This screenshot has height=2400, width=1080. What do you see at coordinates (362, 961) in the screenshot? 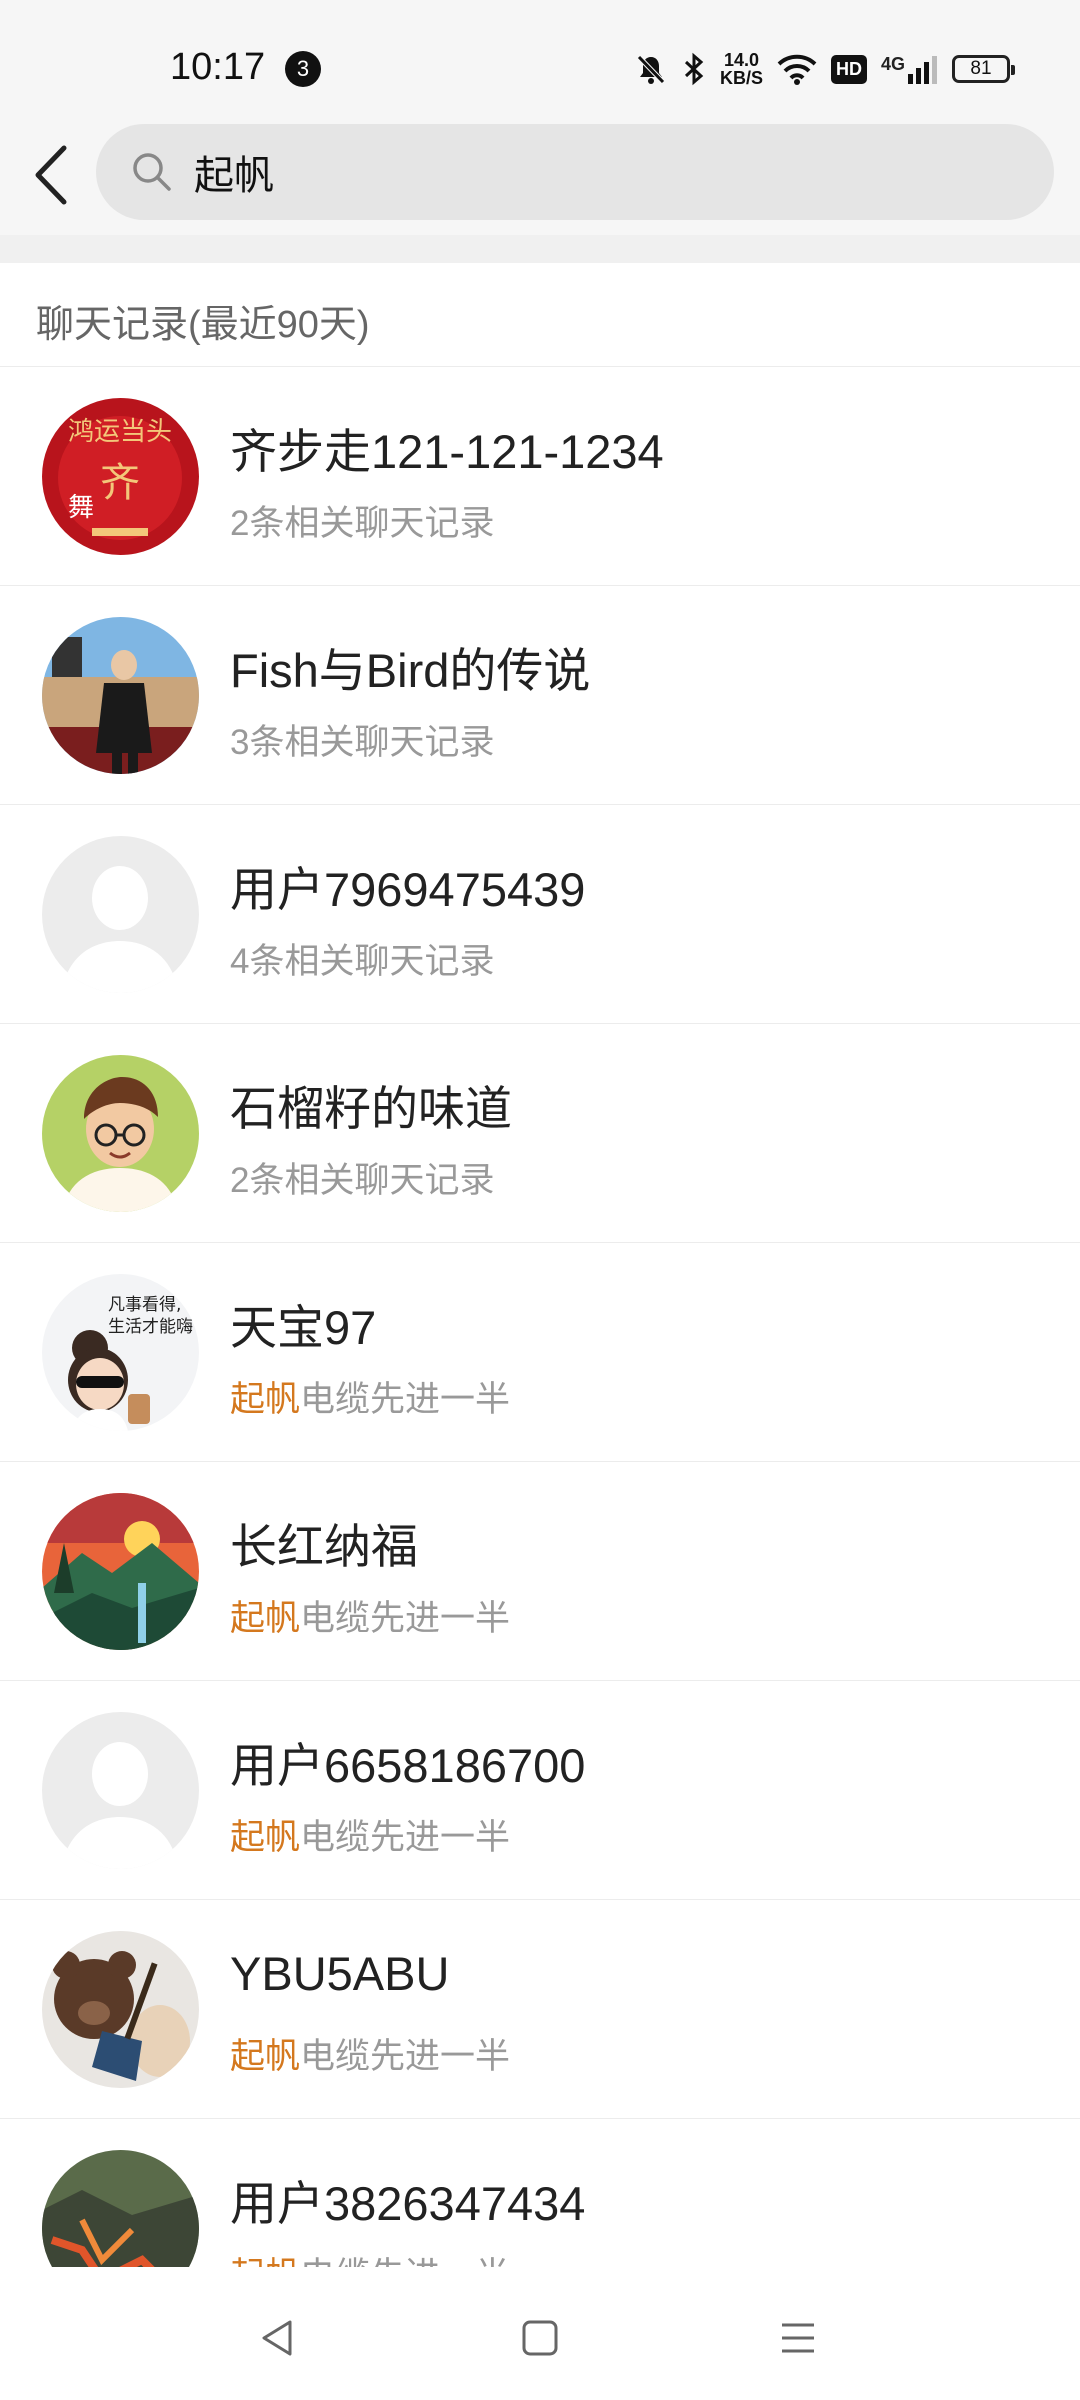
I see `item-match-count: 4条相关聊天记录` at bounding box center [362, 961].